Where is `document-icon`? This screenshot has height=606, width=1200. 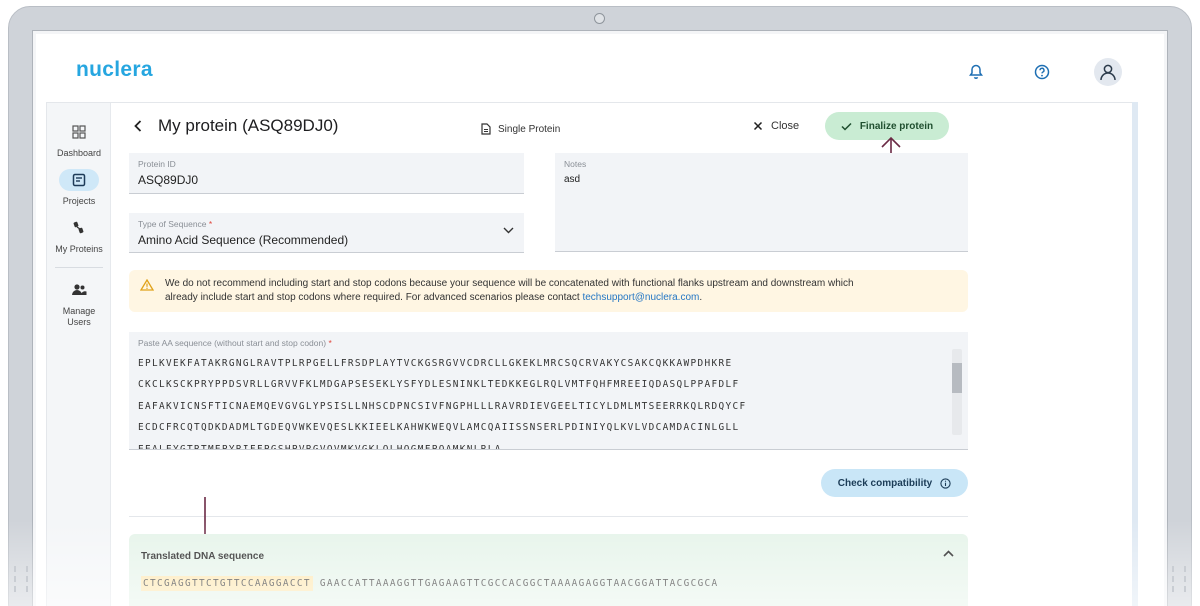
document-icon is located at coordinates (486, 129).